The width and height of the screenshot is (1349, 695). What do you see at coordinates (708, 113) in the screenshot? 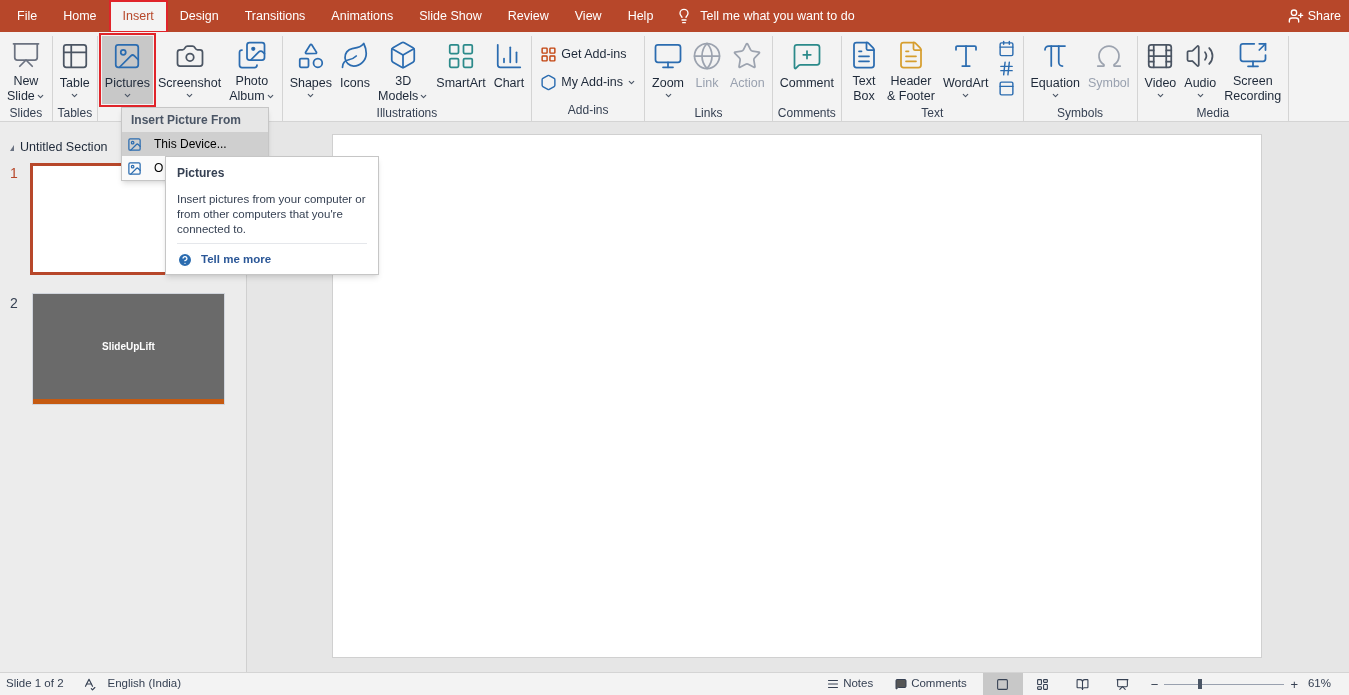
I see `group-label: Links` at bounding box center [708, 113].